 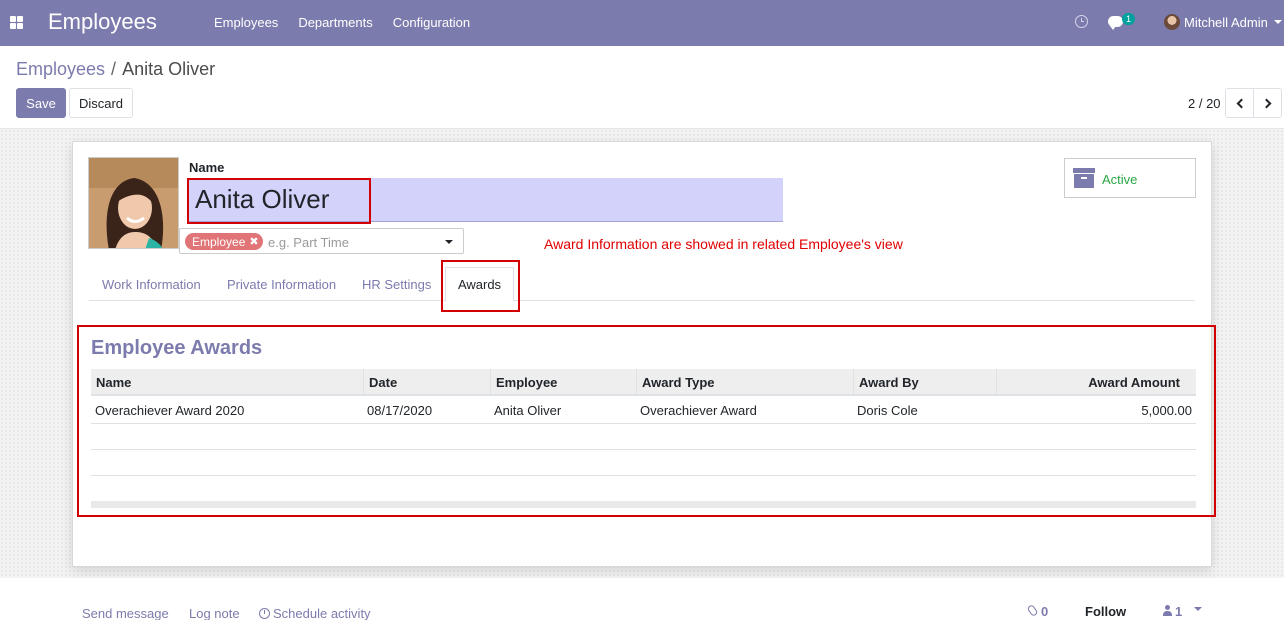 I want to click on followers-caret-icon, so click(x=1198, y=609).